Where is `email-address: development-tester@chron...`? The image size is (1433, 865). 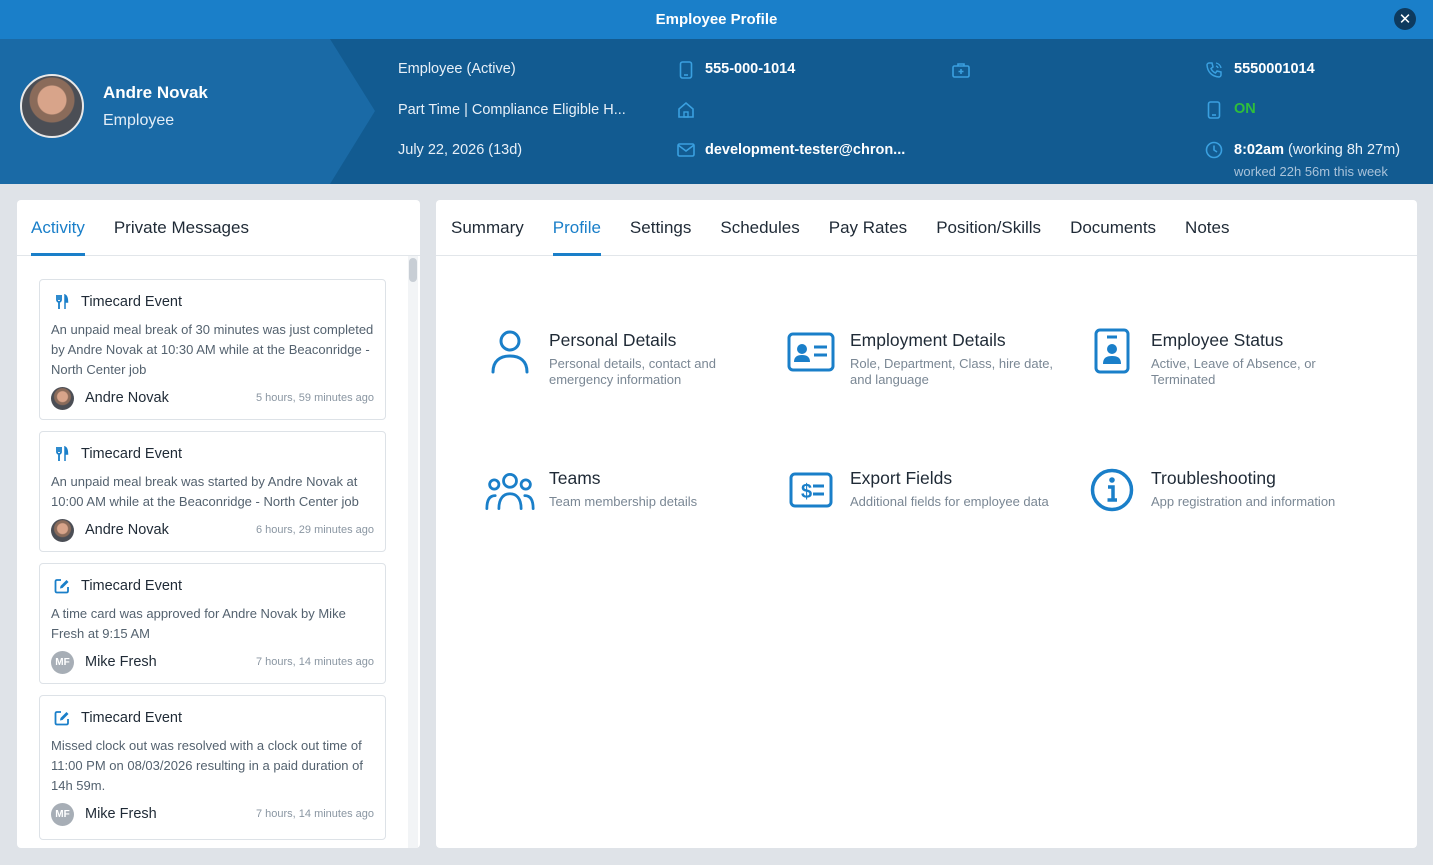
email-address: development-tester@chron... is located at coordinates (805, 150).